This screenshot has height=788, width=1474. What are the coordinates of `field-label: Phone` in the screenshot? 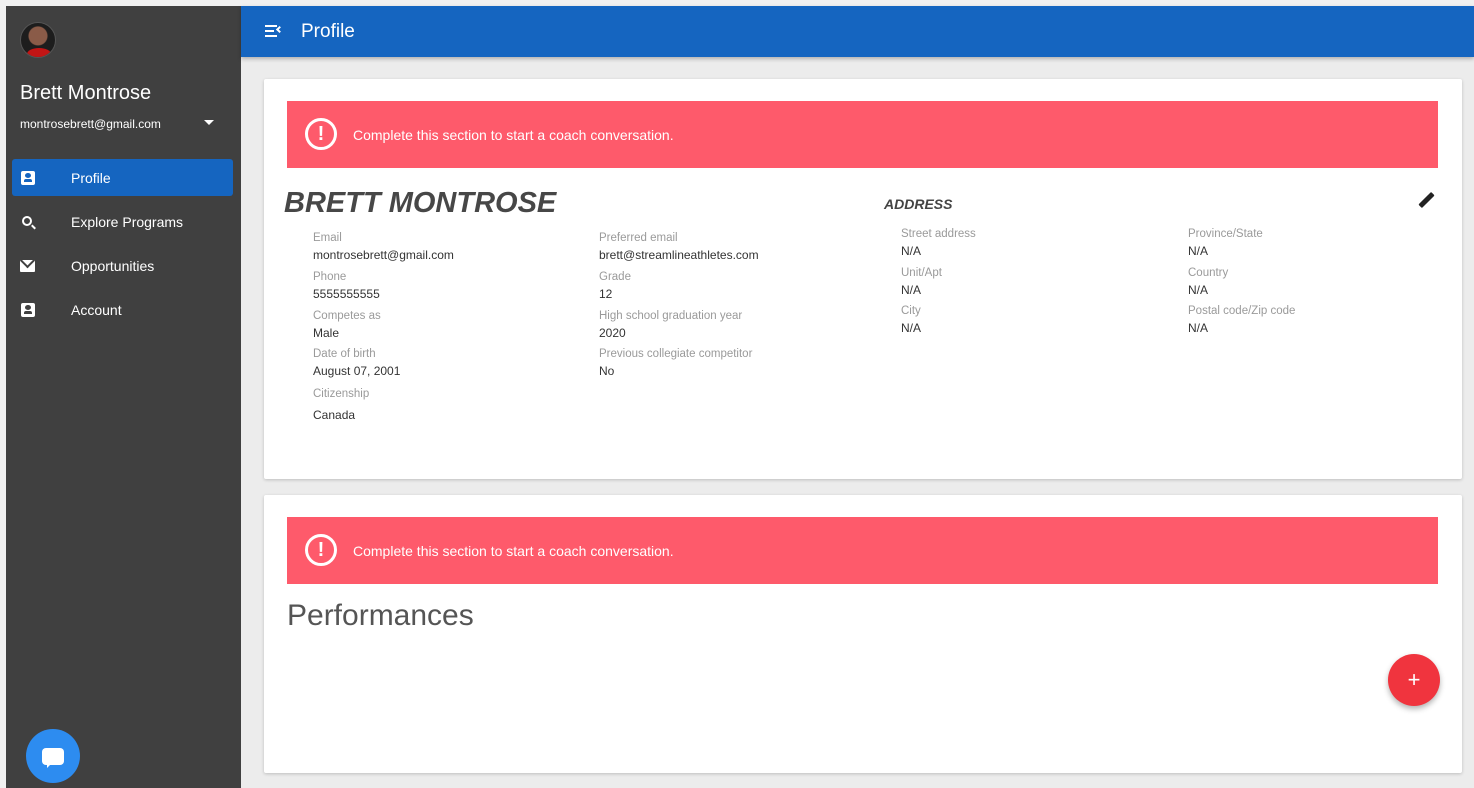 It's located at (330, 277).